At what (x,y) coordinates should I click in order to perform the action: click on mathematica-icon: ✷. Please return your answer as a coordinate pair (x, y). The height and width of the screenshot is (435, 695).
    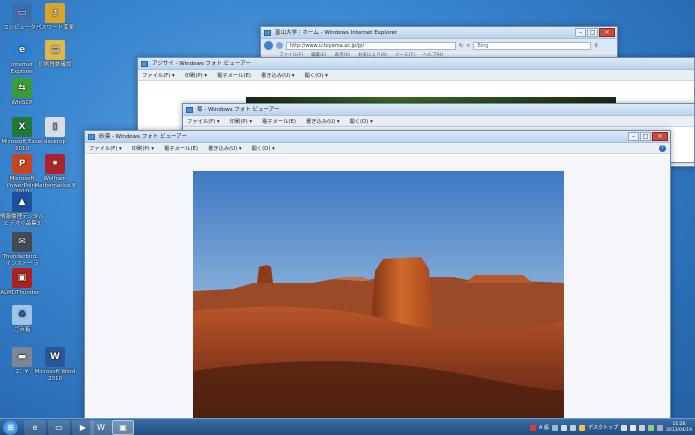
    Looking at the image, I should click on (55, 164).